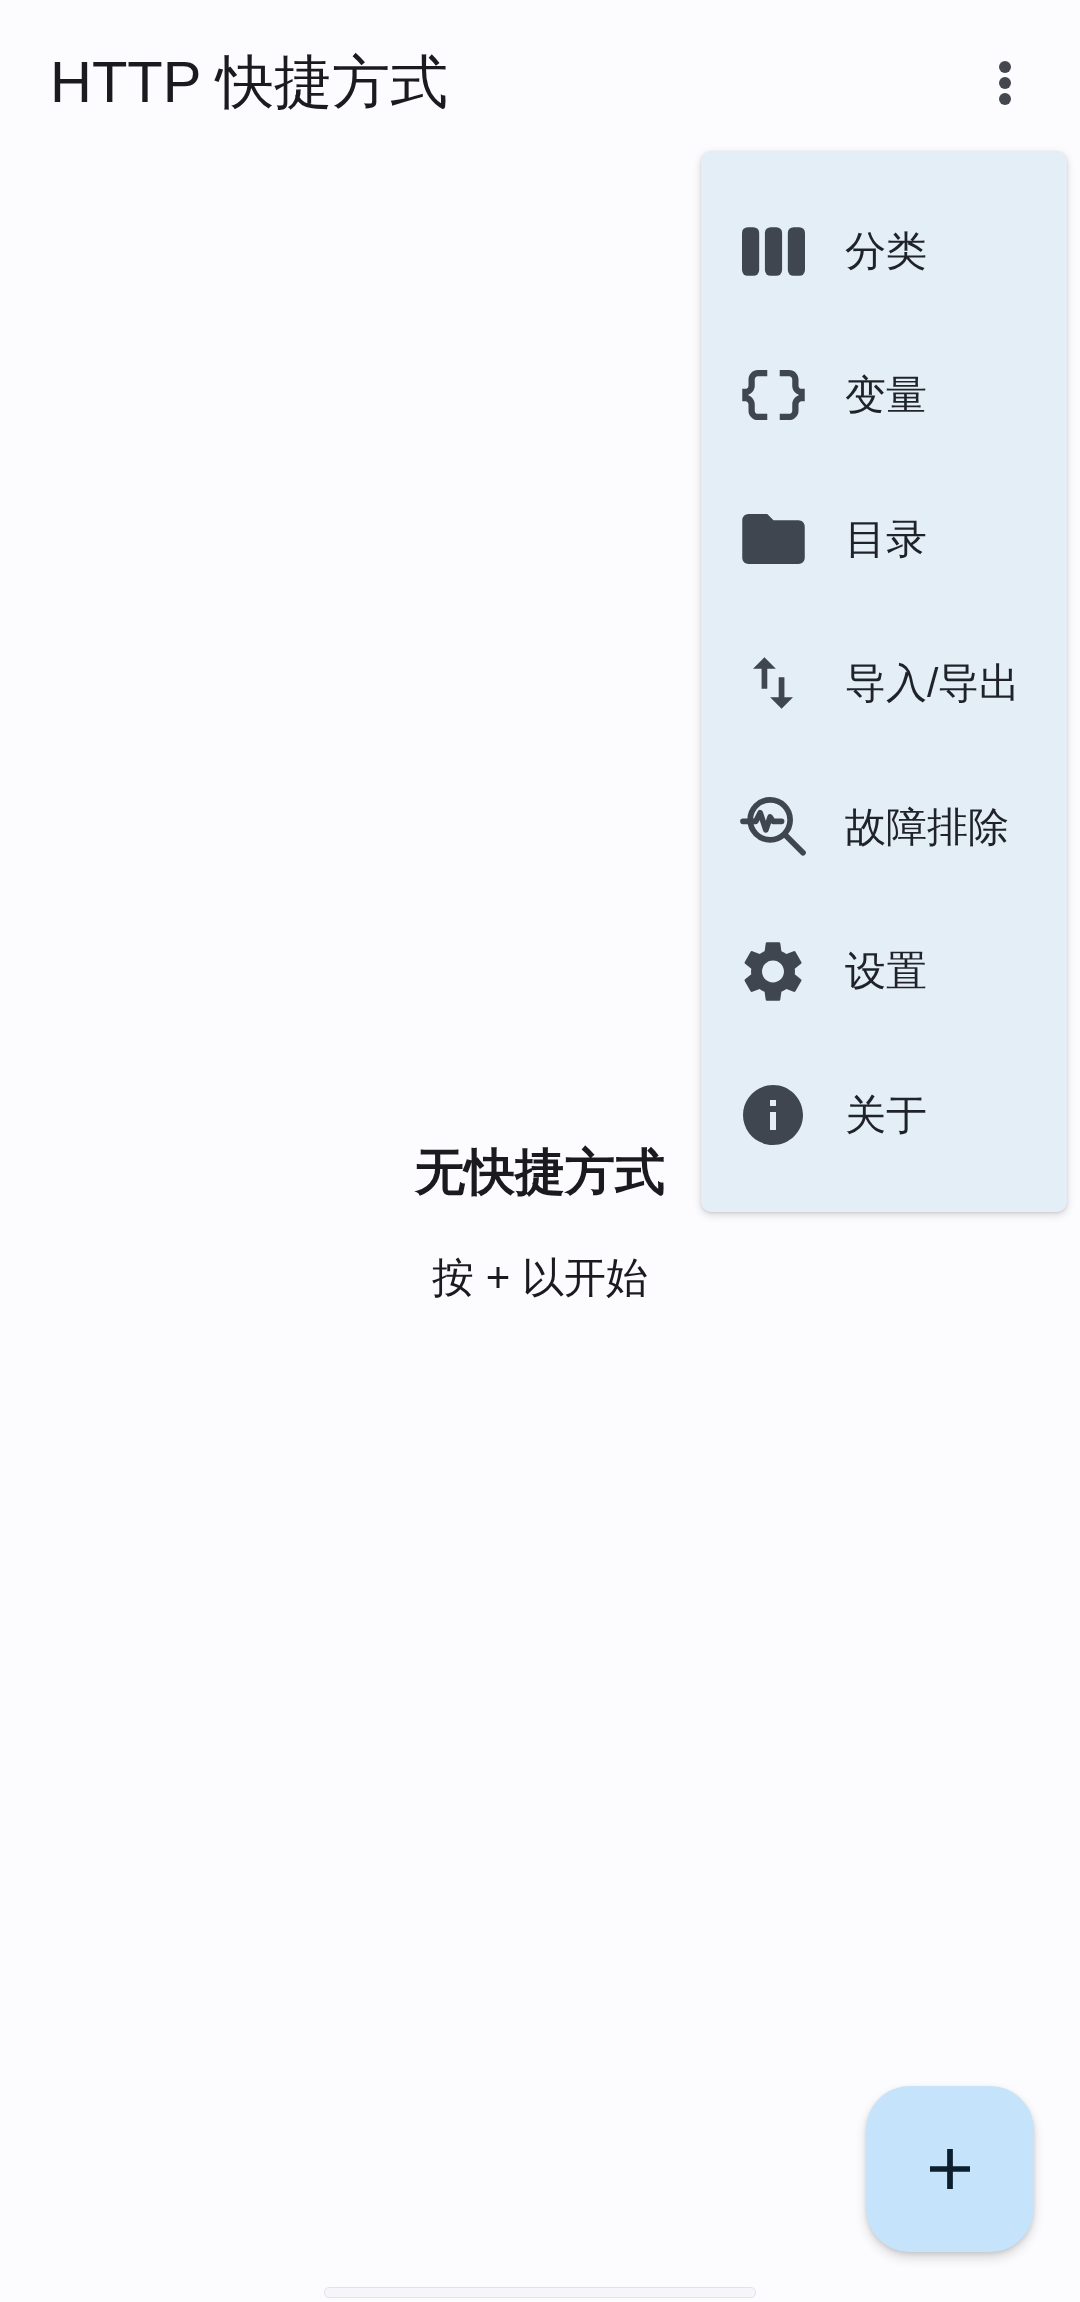 The image size is (1080, 2302). Describe the element at coordinates (773, 683) in the screenshot. I see `up-down-arrows-icon` at that location.